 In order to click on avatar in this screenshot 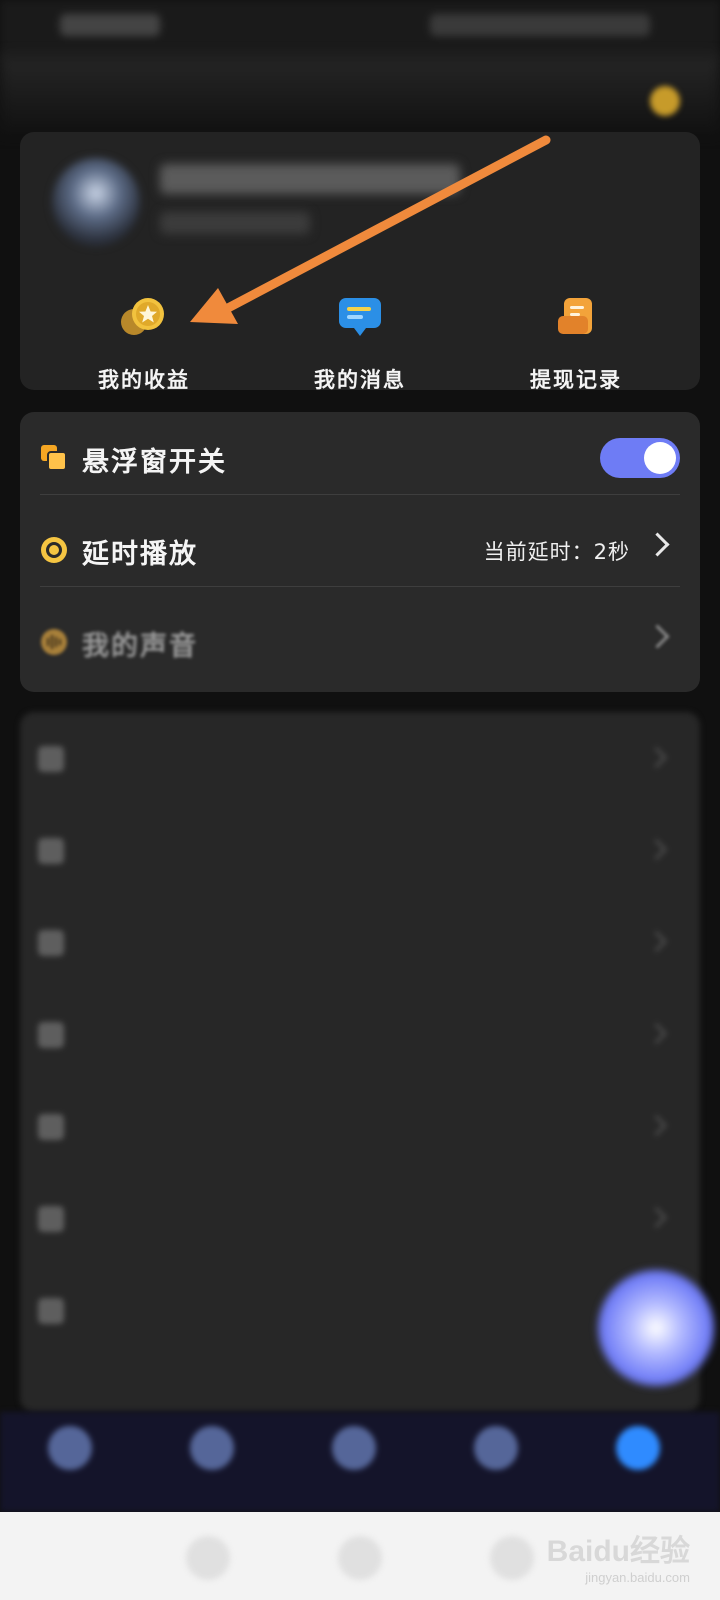, I will do `click(96, 202)`.